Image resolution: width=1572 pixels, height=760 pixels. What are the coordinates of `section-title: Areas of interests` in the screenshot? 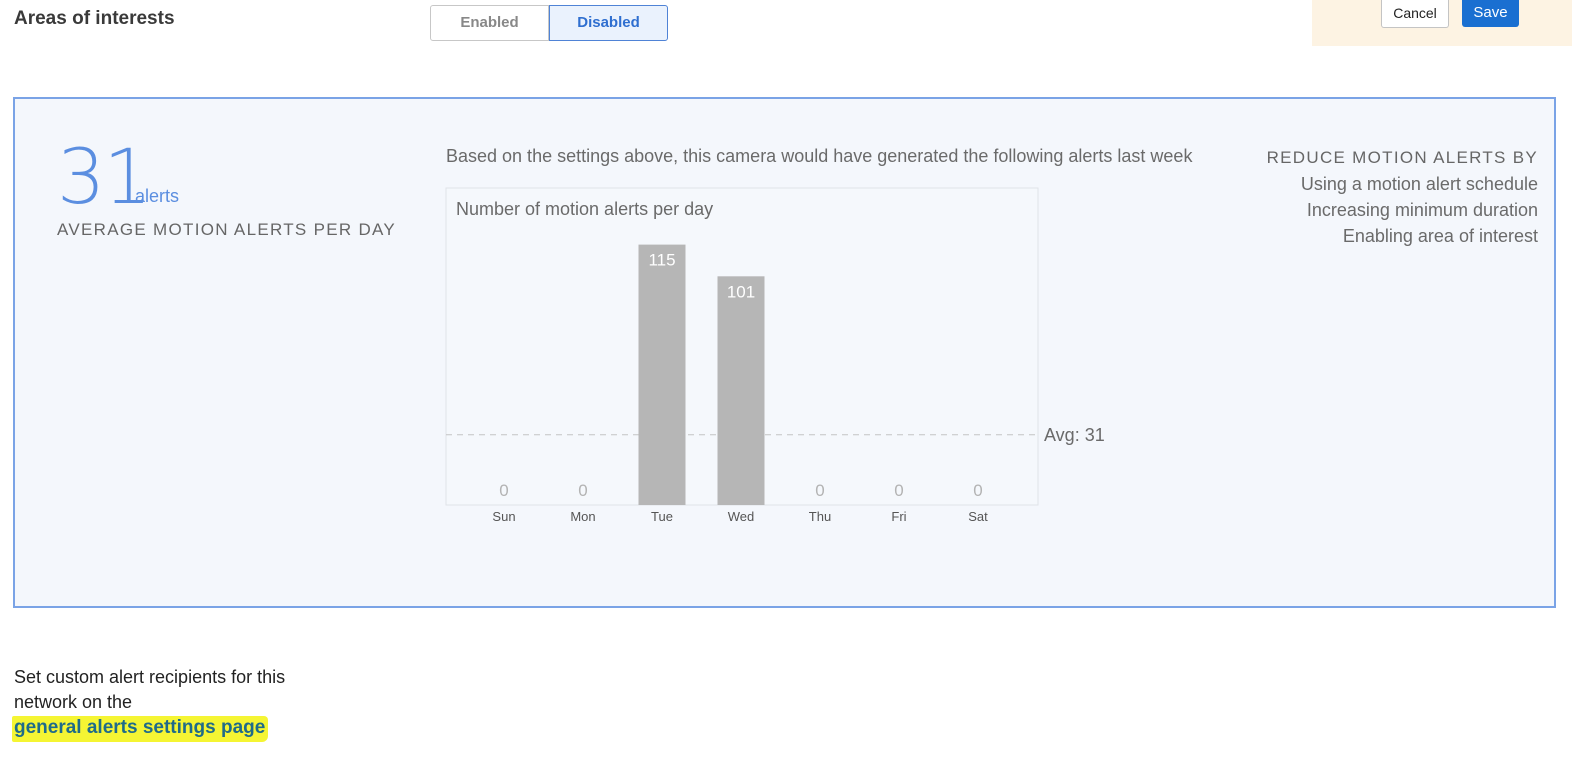 It's located at (94, 18).